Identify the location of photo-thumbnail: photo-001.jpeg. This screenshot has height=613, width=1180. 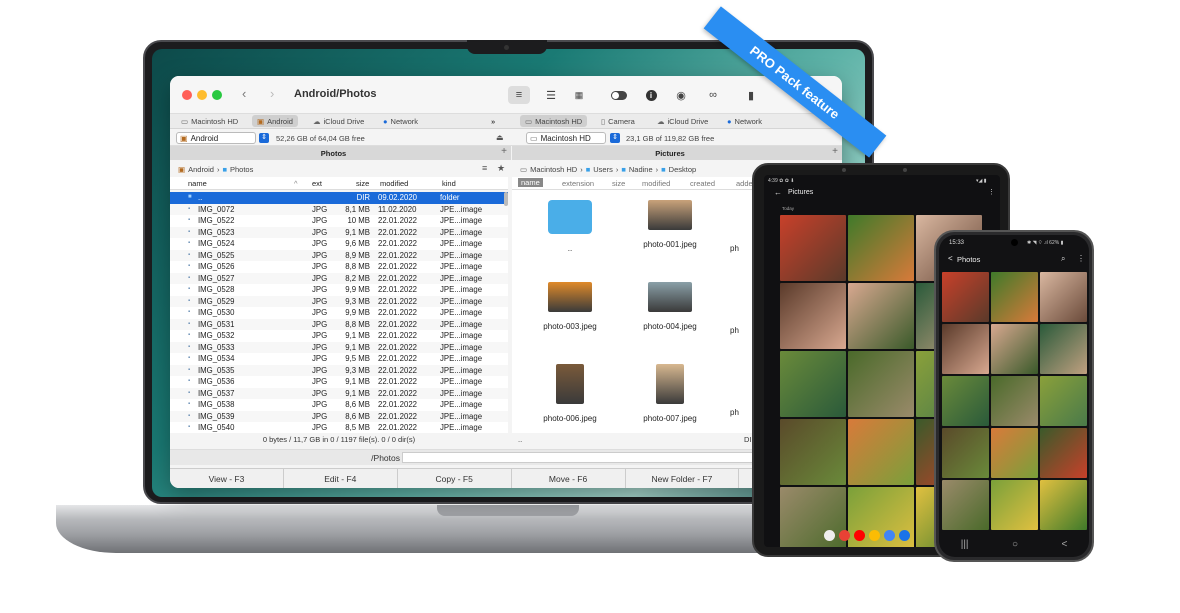
(670, 224).